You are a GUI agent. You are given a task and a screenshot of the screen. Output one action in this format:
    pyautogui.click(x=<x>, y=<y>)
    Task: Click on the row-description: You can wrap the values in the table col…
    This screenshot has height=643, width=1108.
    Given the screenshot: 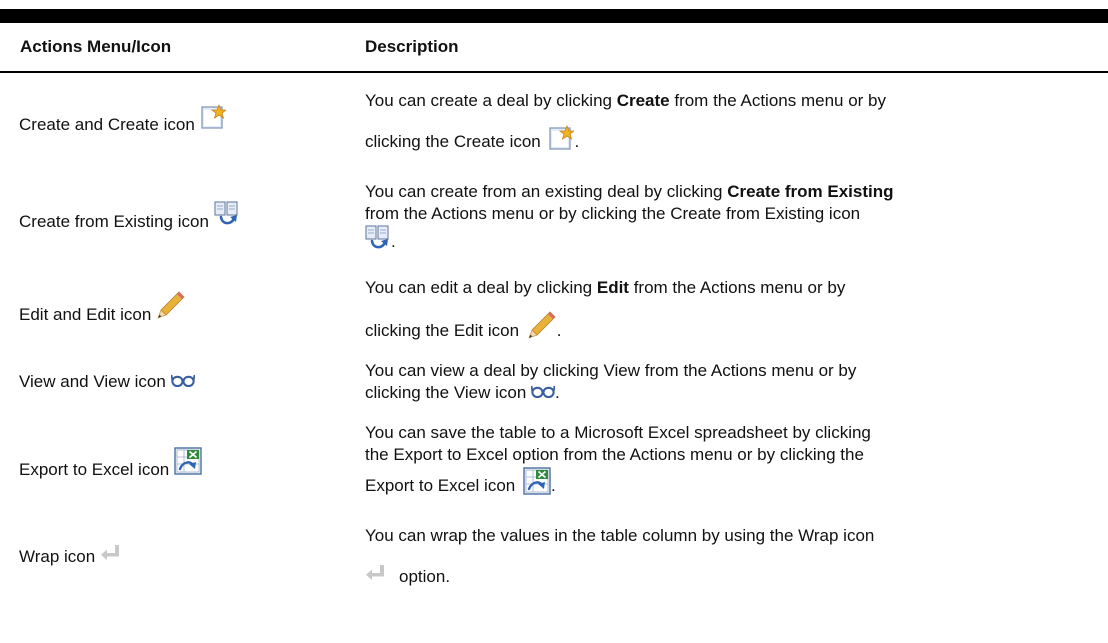 What is the action you would take?
    pyautogui.click(x=736, y=555)
    